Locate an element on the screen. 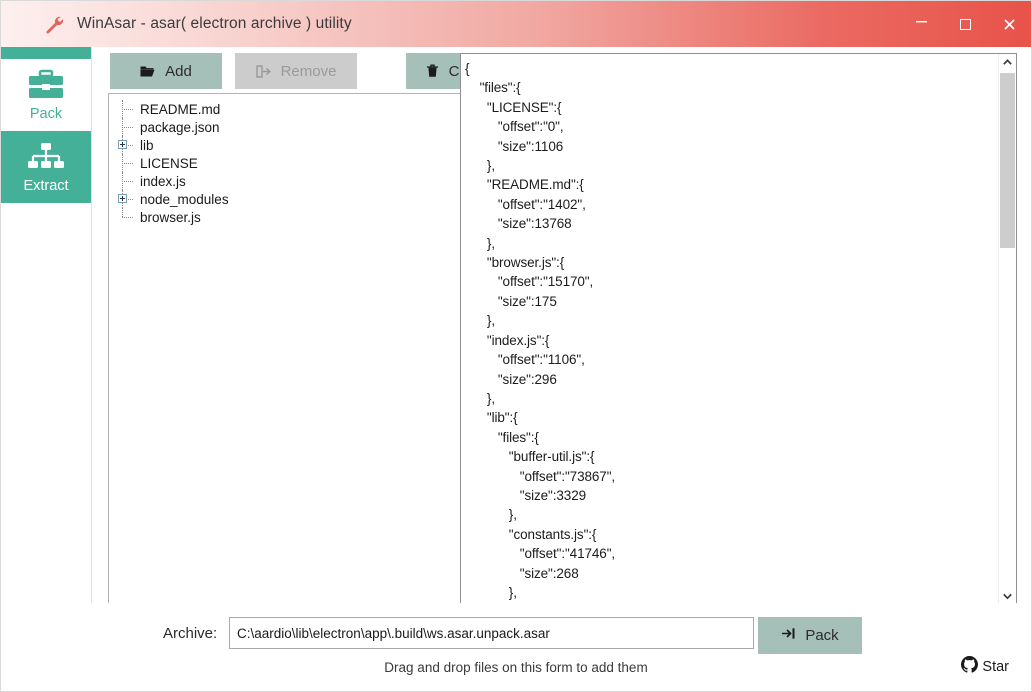 The image size is (1032, 692). sidebar-item-pack-label: Pack is located at coordinates (46, 114).